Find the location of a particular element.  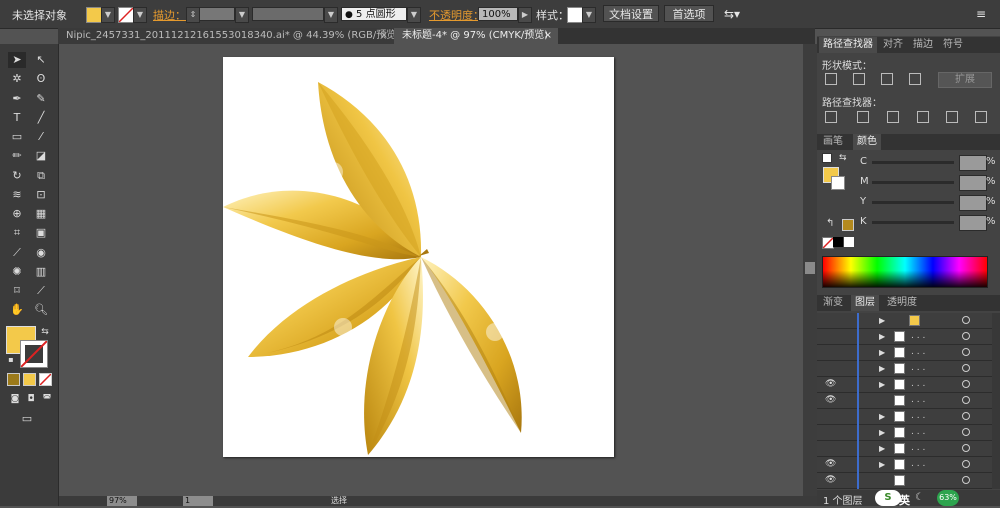

width-tool-icon: ≋ is located at coordinates (17, 195).